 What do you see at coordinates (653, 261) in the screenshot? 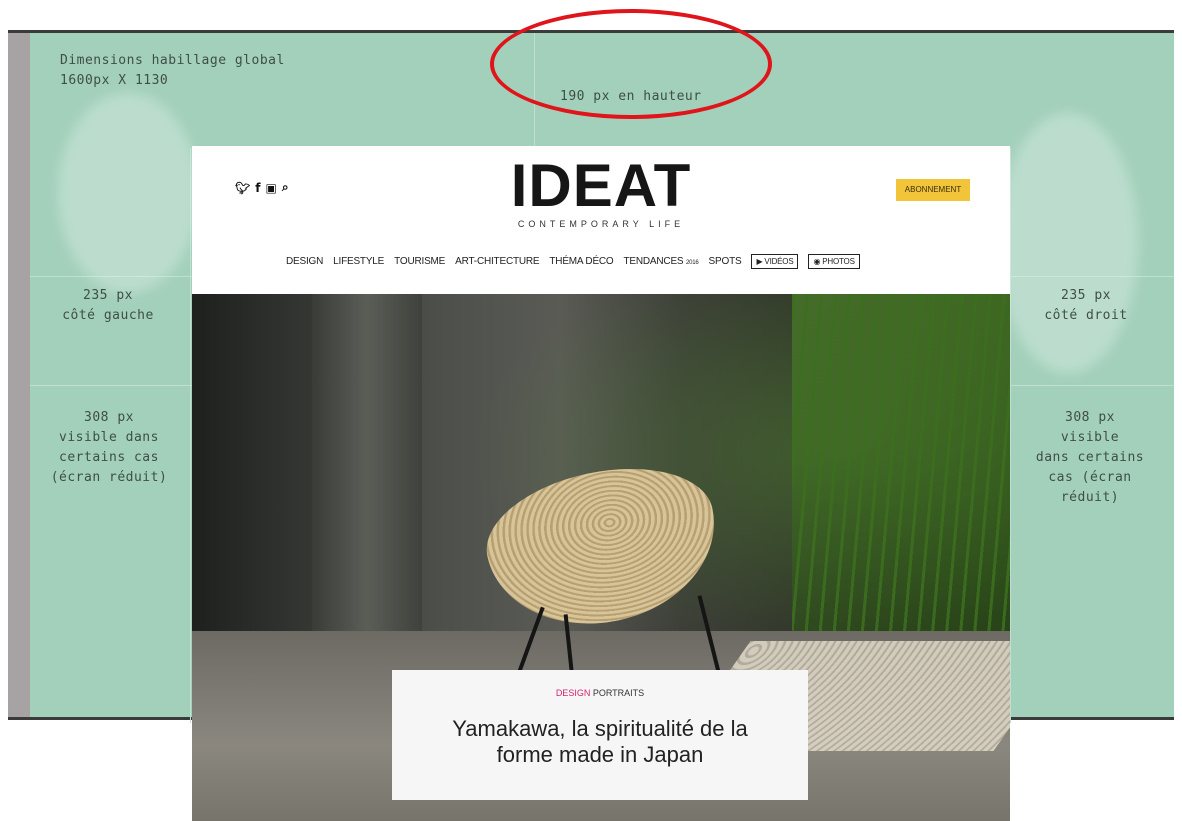
I see `nav-tendances-label: TENDANCES` at bounding box center [653, 261].